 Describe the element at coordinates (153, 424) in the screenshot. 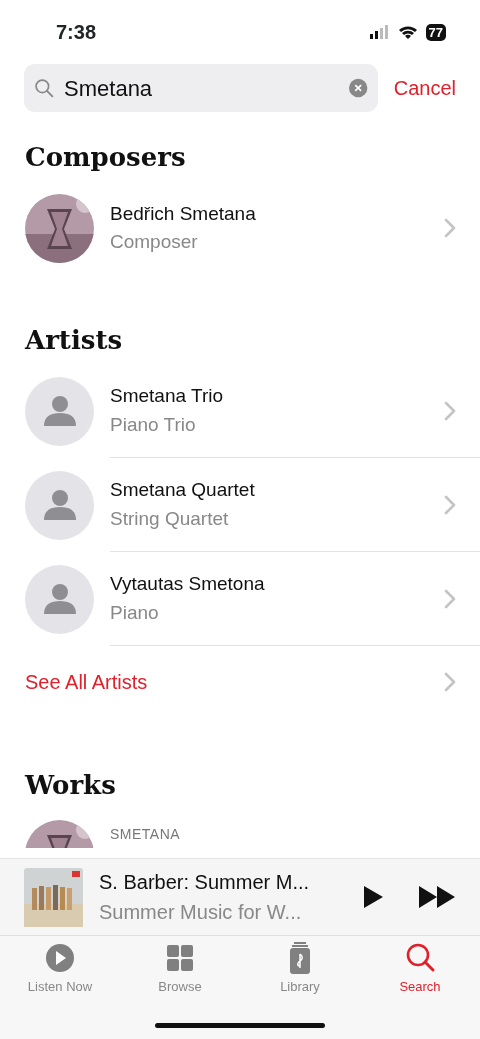

I see `item-subtitle: Piano Trio` at that location.